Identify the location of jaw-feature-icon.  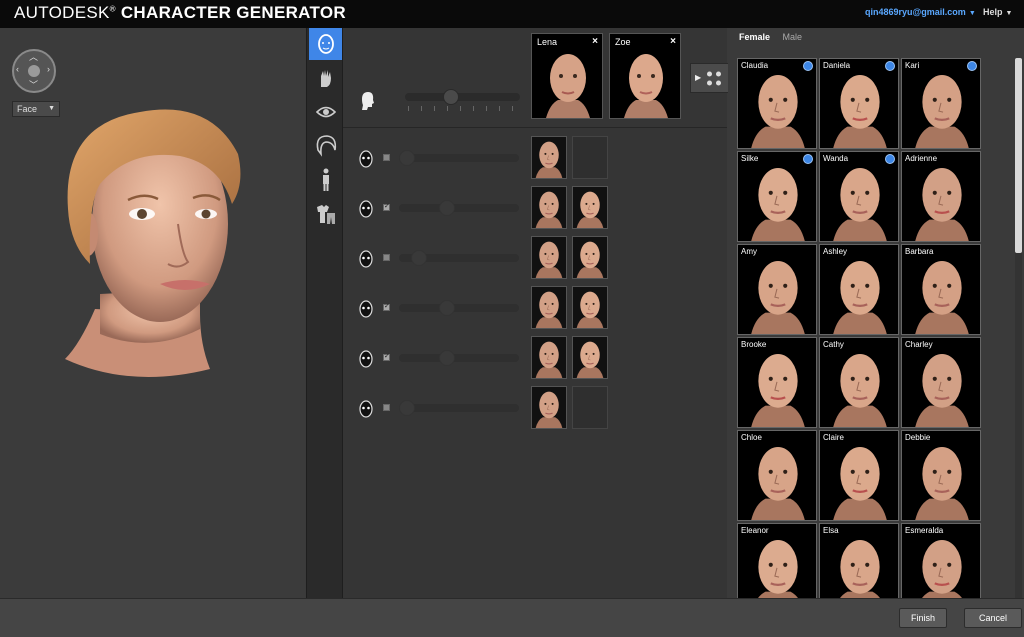
(366, 309).